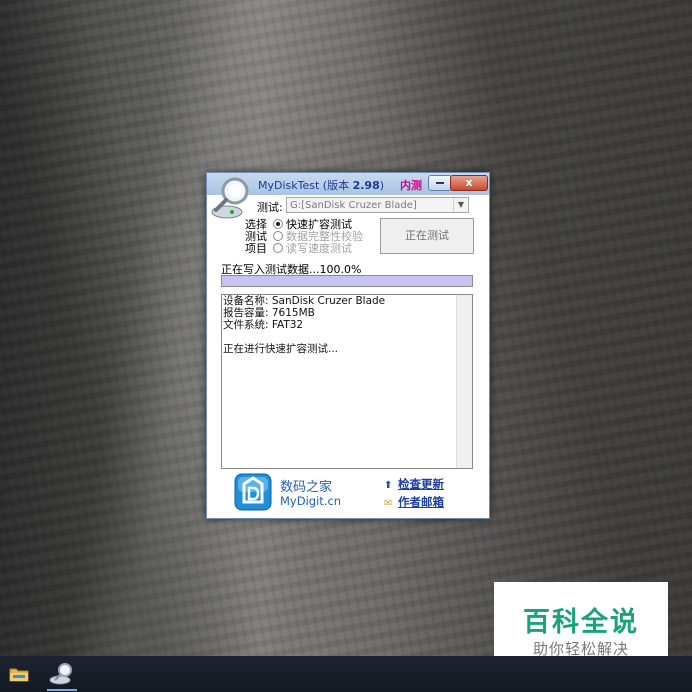 This screenshot has width=692, height=692. I want to click on chevron-down-icon: ▼, so click(460, 205).